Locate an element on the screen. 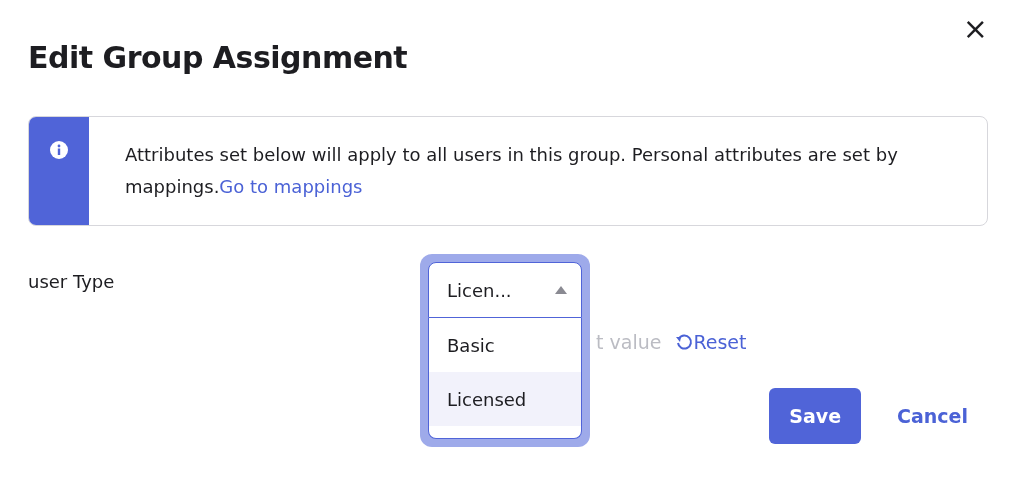  caret-up-icon is located at coordinates (561, 290).